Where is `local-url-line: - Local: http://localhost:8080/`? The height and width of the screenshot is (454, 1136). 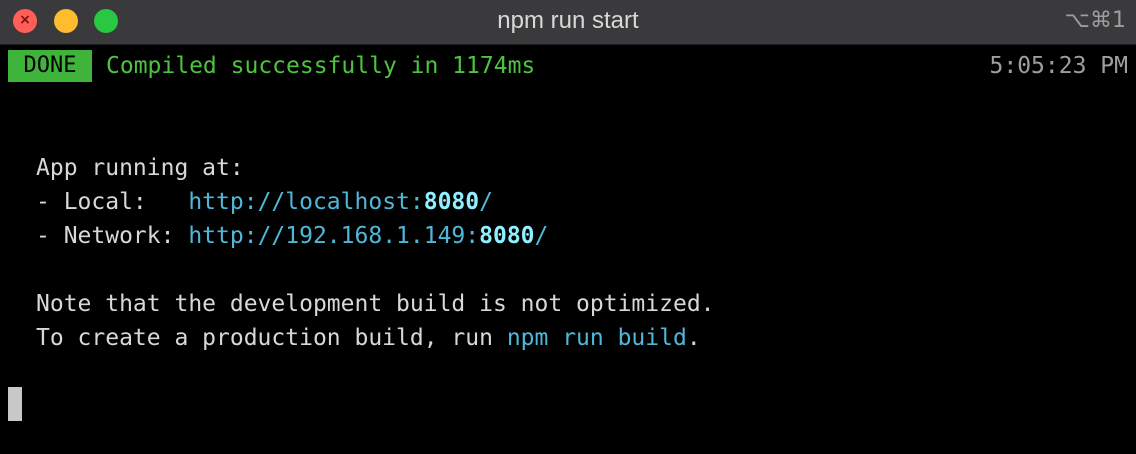 local-url-line: - Local: http://localhost:8080/ is located at coordinates (264, 202).